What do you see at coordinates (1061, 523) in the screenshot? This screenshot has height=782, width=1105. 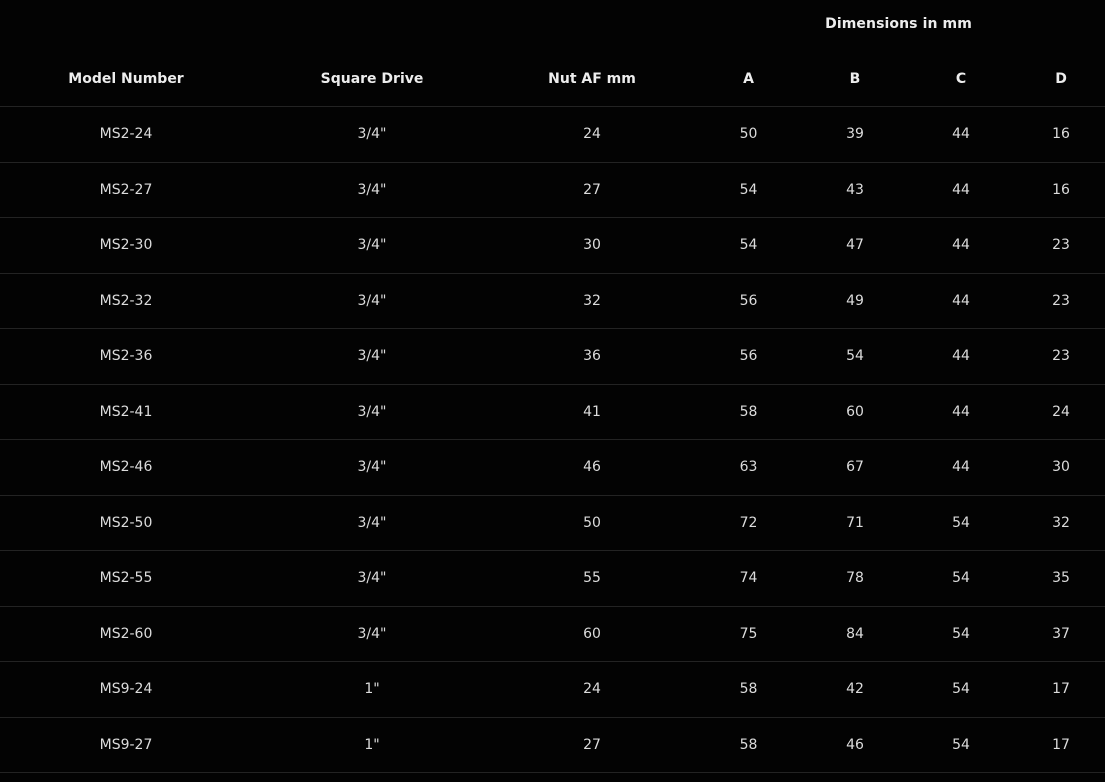 I see `cell-dim-d: 32` at bounding box center [1061, 523].